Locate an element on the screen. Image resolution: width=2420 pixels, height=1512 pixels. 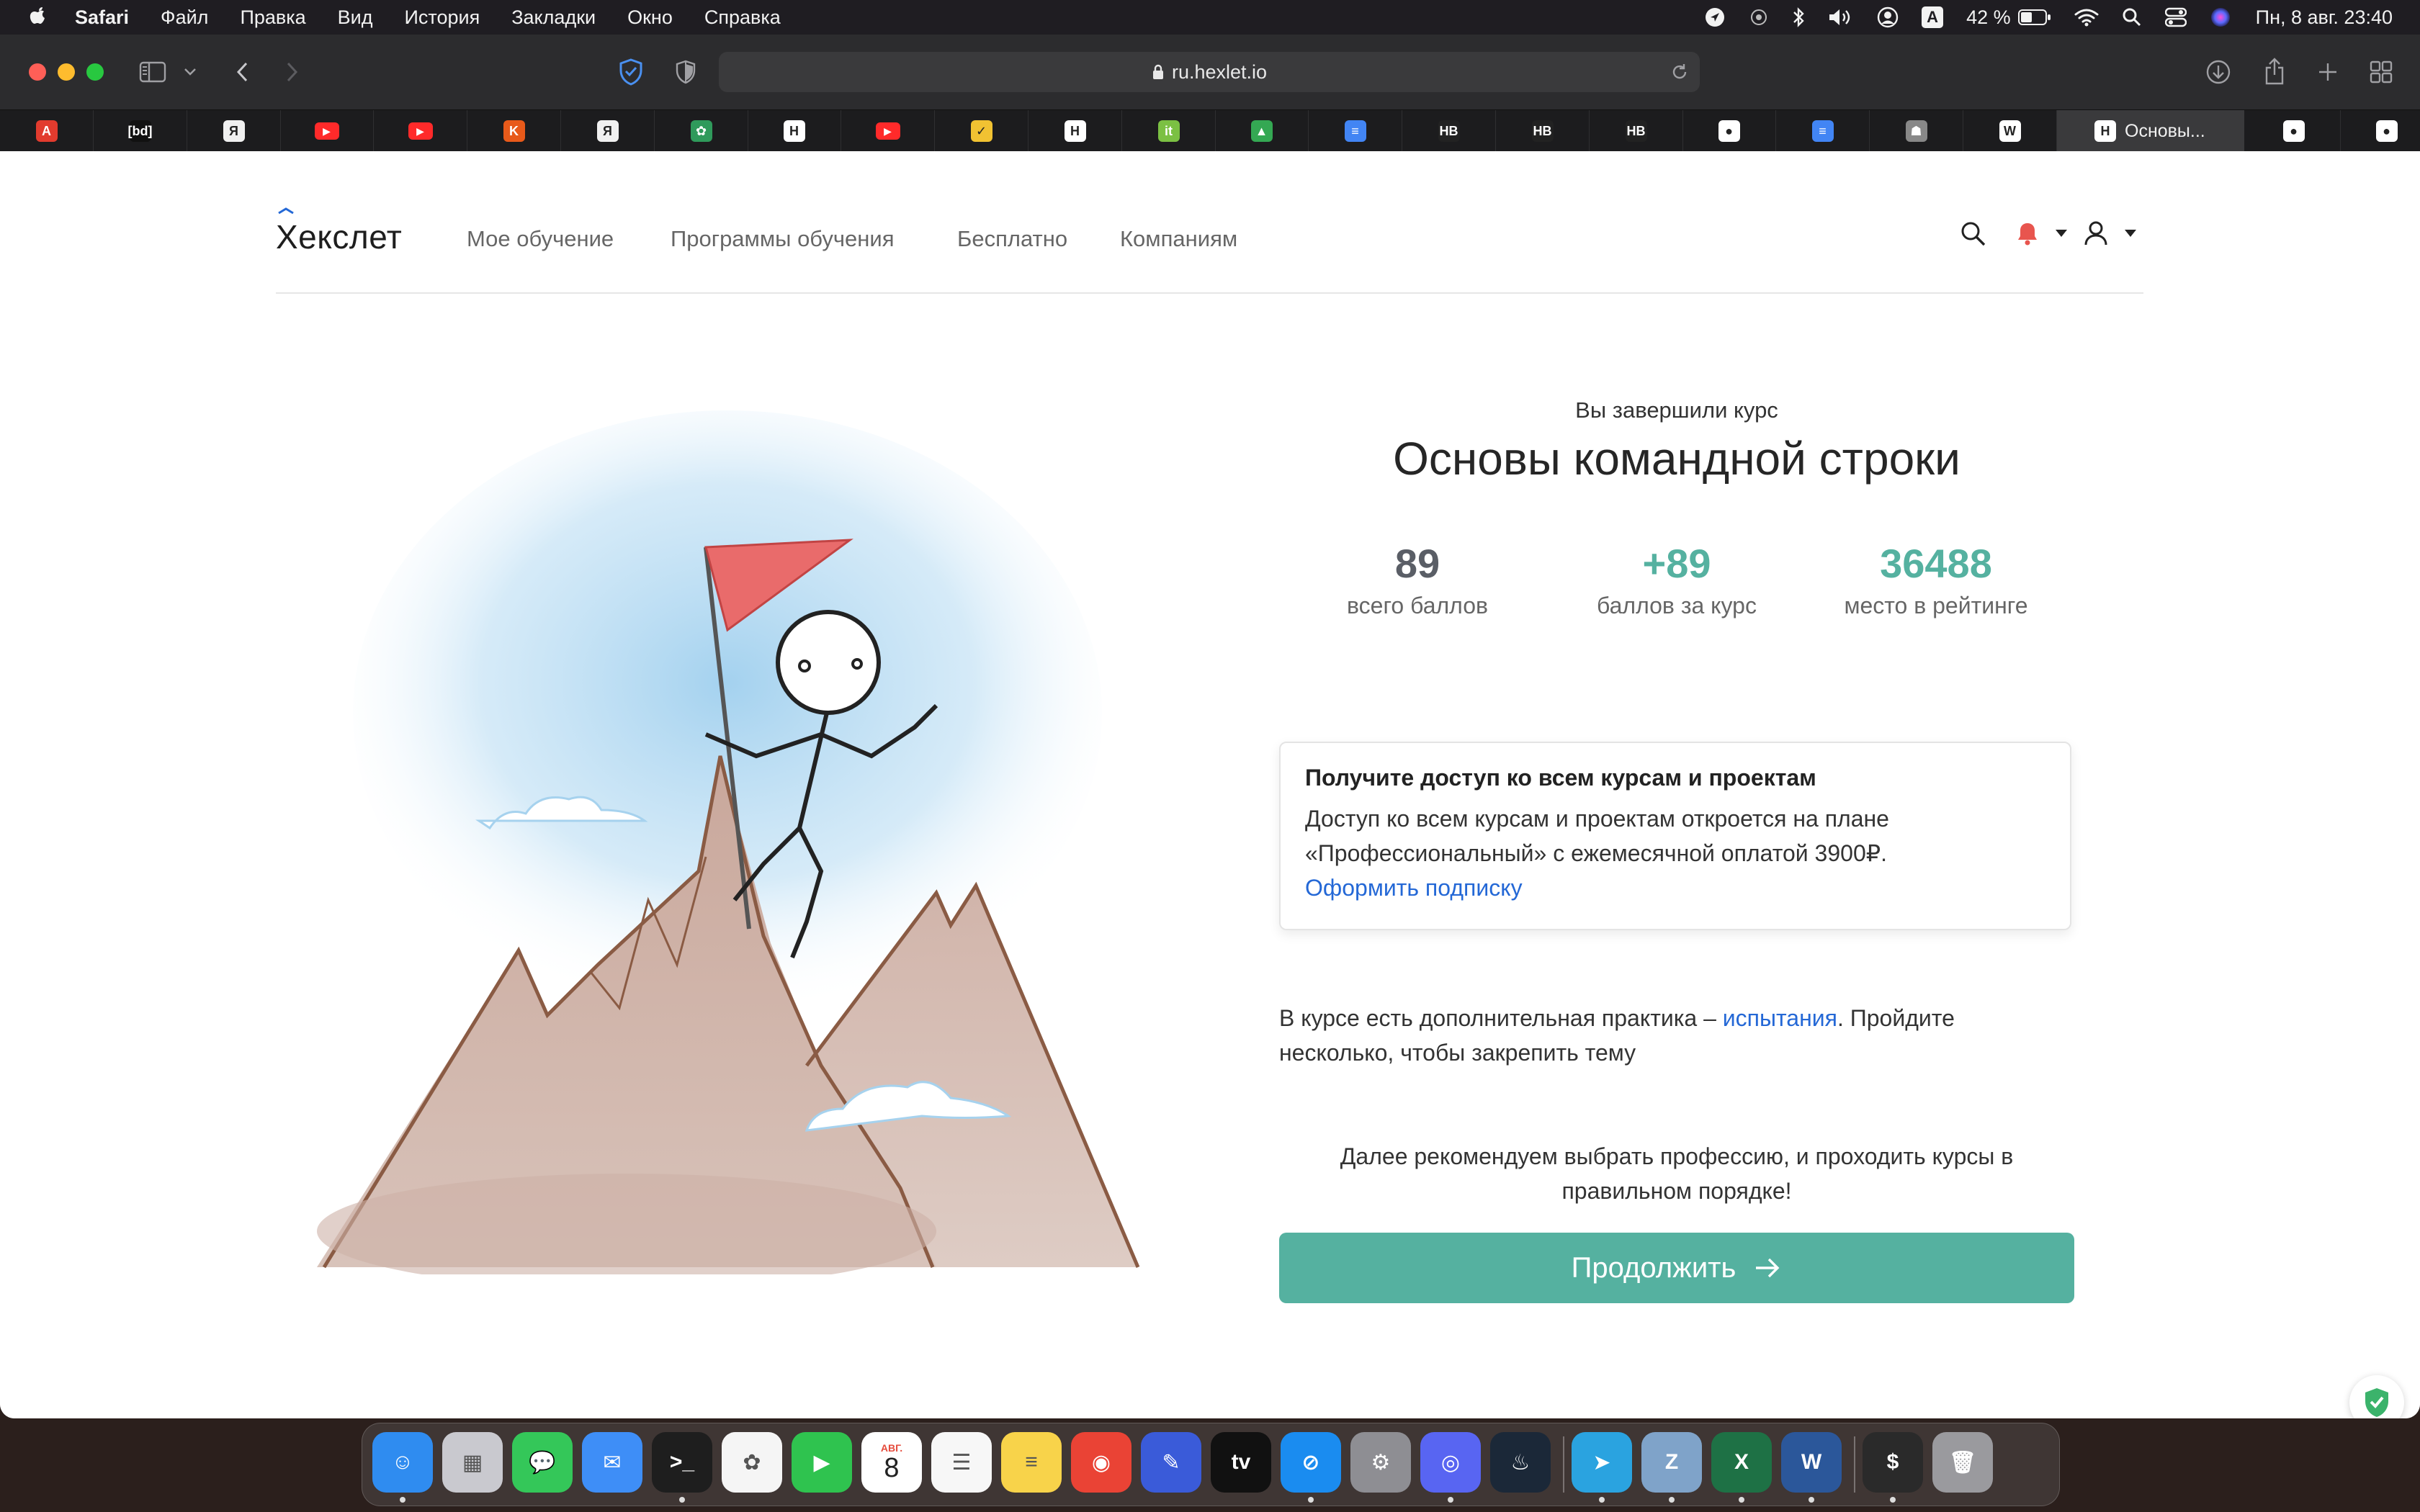
pinned-tab: ▲ is located at coordinates (1262, 131).